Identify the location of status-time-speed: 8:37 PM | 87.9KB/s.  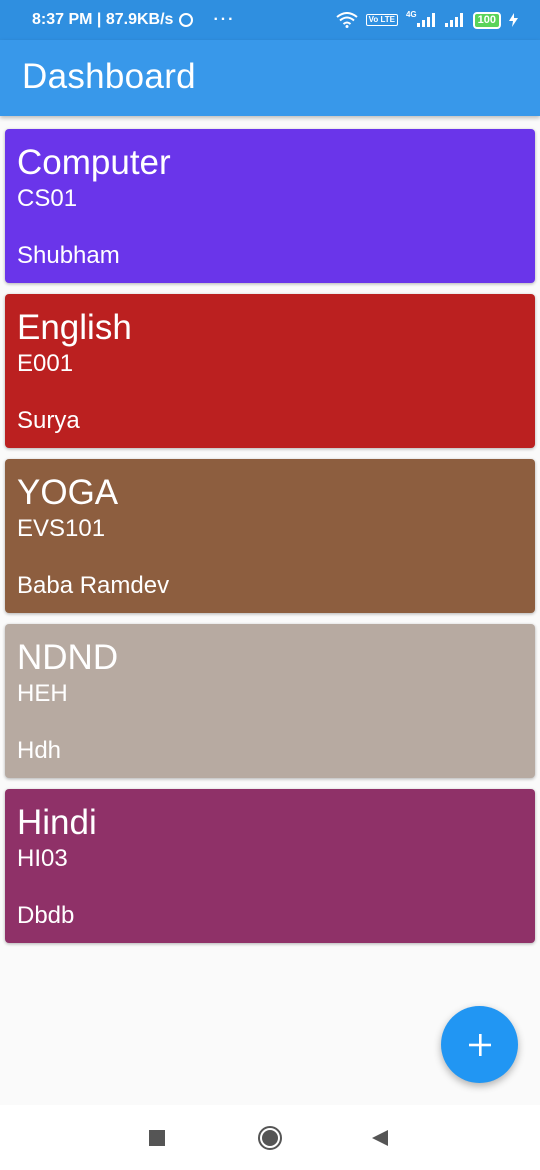
(103, 19).